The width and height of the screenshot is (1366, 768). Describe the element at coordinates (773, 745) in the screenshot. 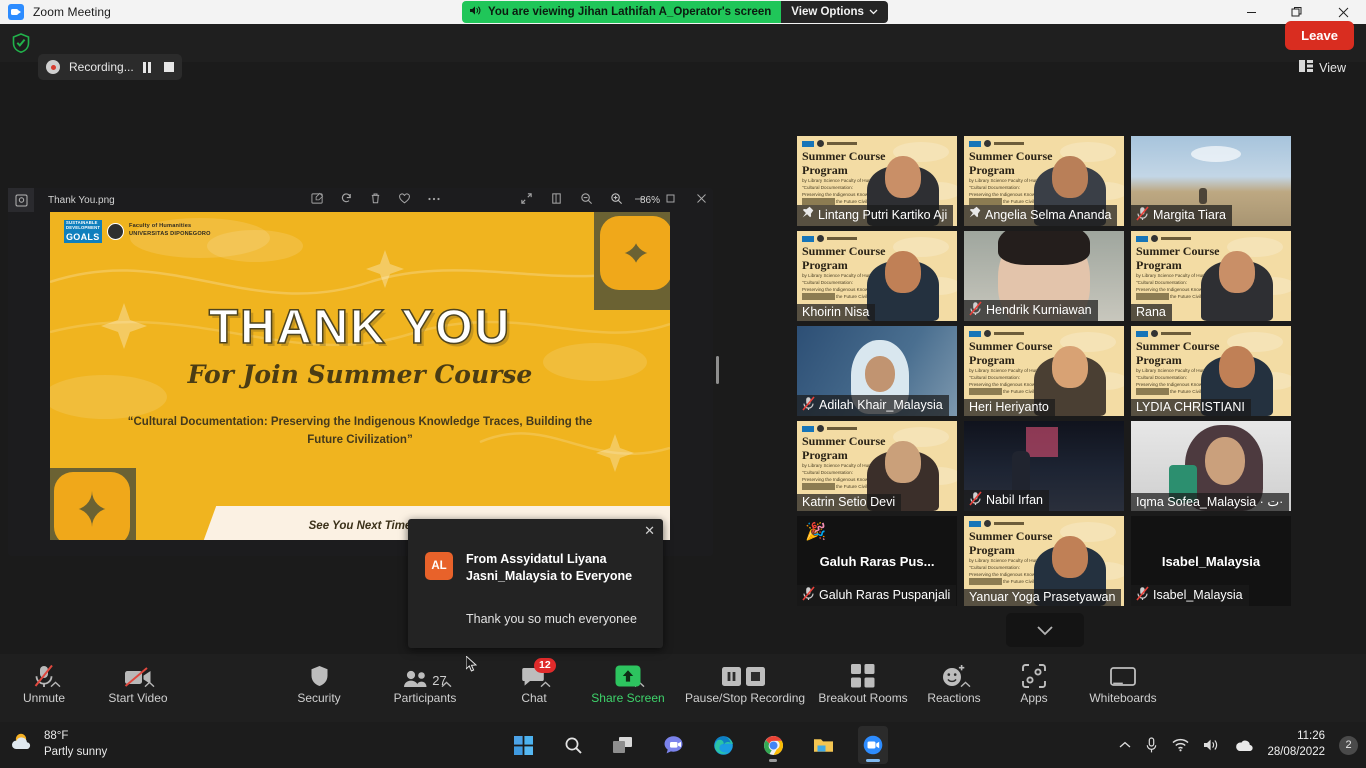

I see `chrome-browser-icon` at that location.